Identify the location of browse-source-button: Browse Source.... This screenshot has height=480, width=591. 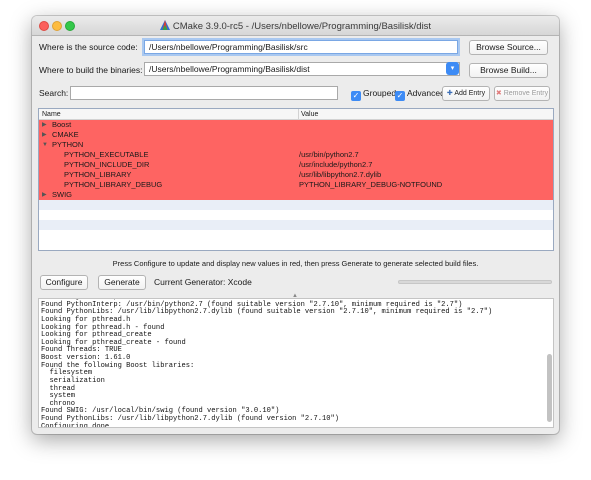
(508, 47).